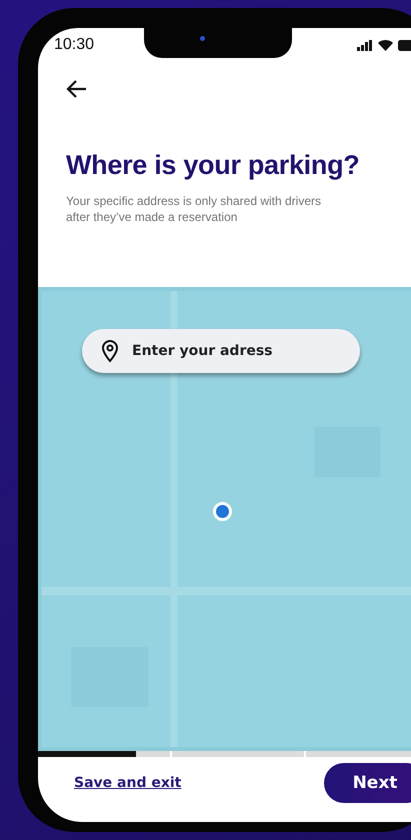 This screenshot has height=840, width=411. Describe the element at coordinates (365, 45) in the screenshot. I see `signal-icon` at that location.